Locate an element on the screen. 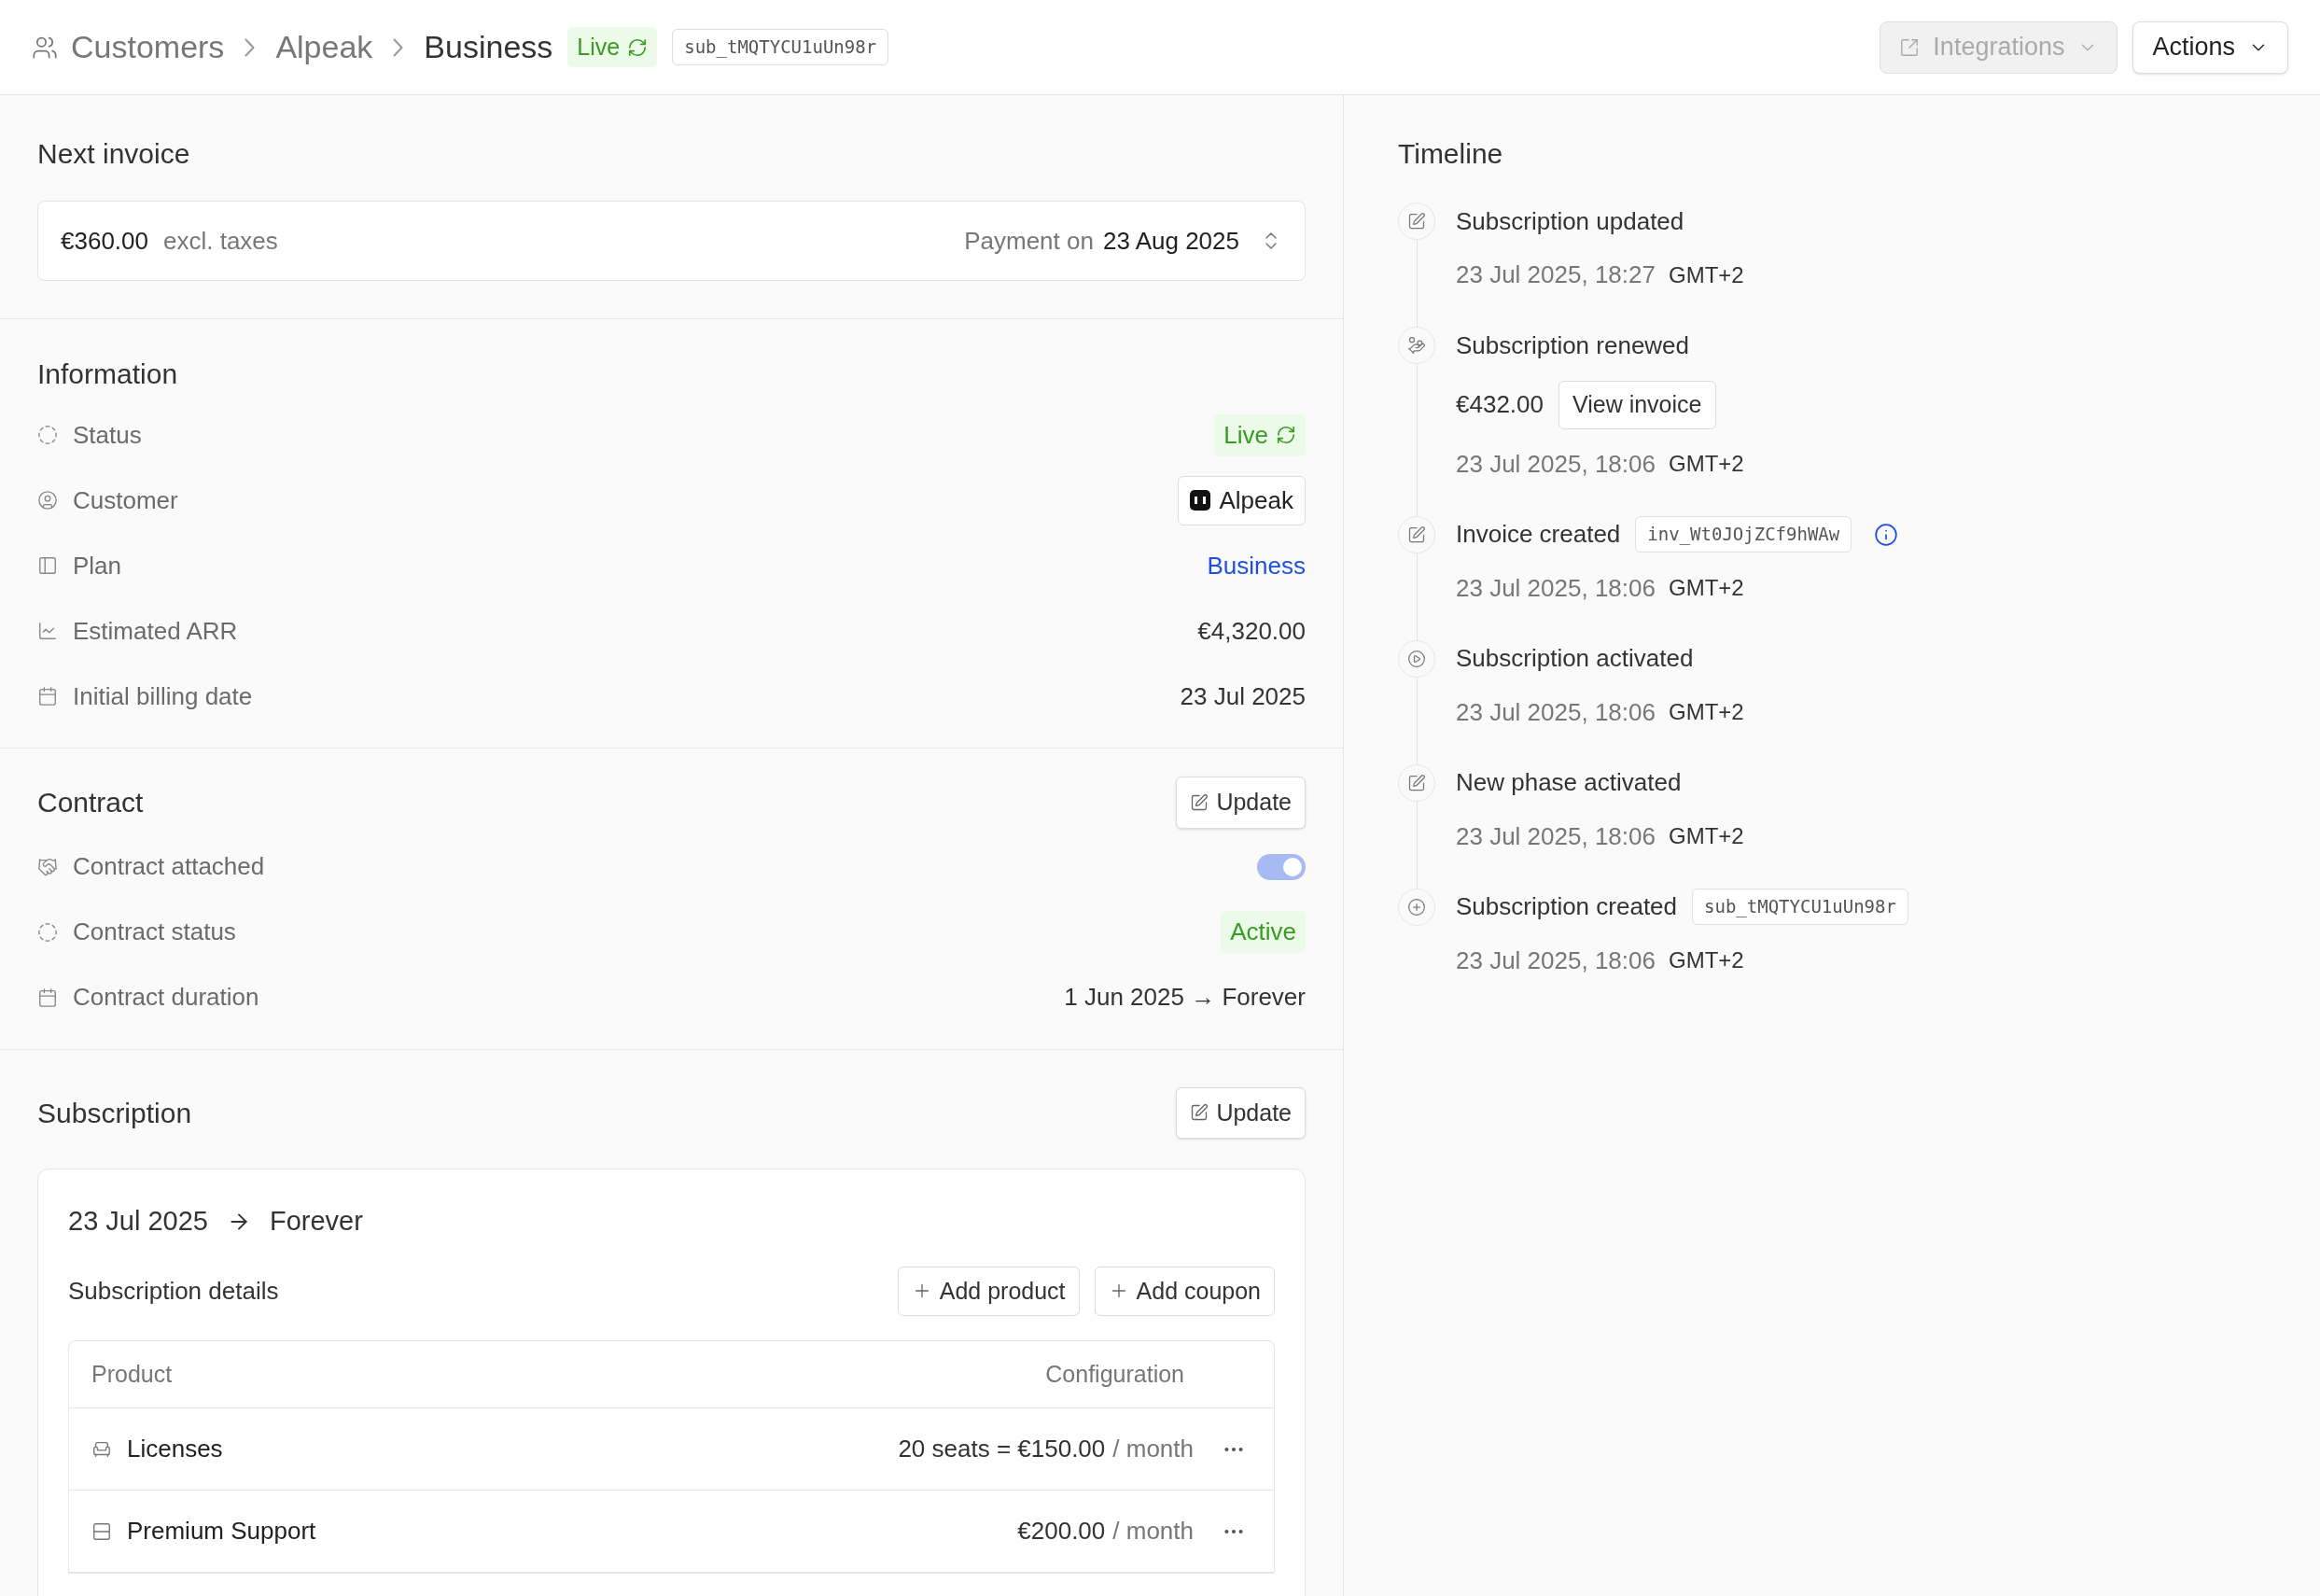  id-chip: inv_Wt0JOjZCf9hWAw is located at coordinates (1744, 534).